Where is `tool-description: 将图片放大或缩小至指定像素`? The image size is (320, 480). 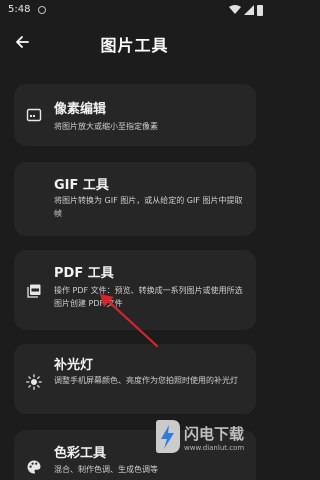 tool-description: 将图片放大或缩小至指定像素 is located at coordinates (106, 126).